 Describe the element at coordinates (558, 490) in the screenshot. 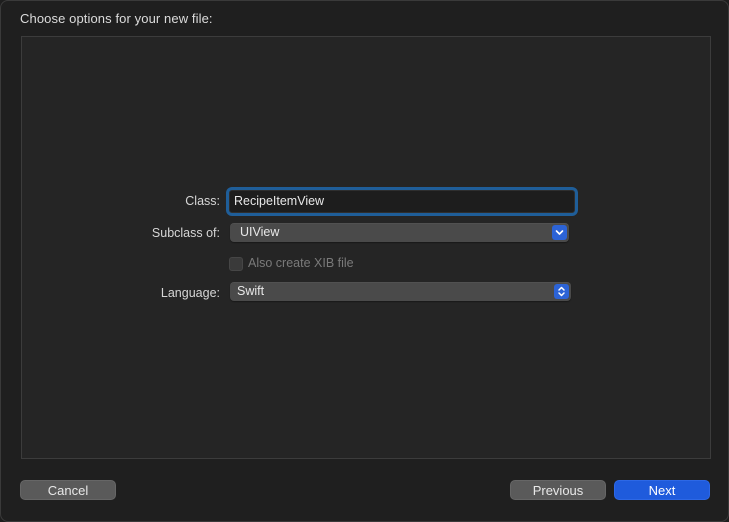

I see `previous-button: Previous` at that location.